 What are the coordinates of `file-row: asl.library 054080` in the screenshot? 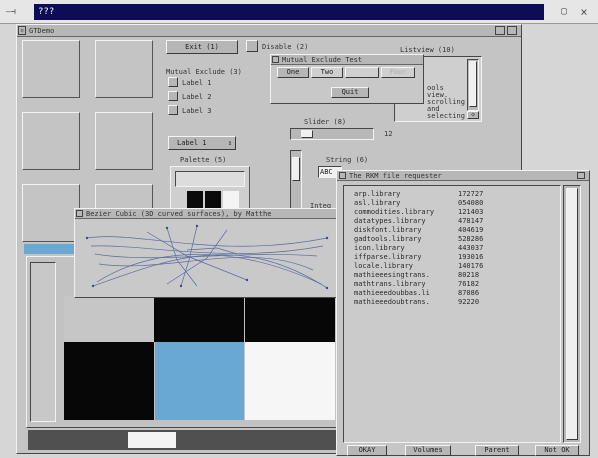 It's located at (429, 203).